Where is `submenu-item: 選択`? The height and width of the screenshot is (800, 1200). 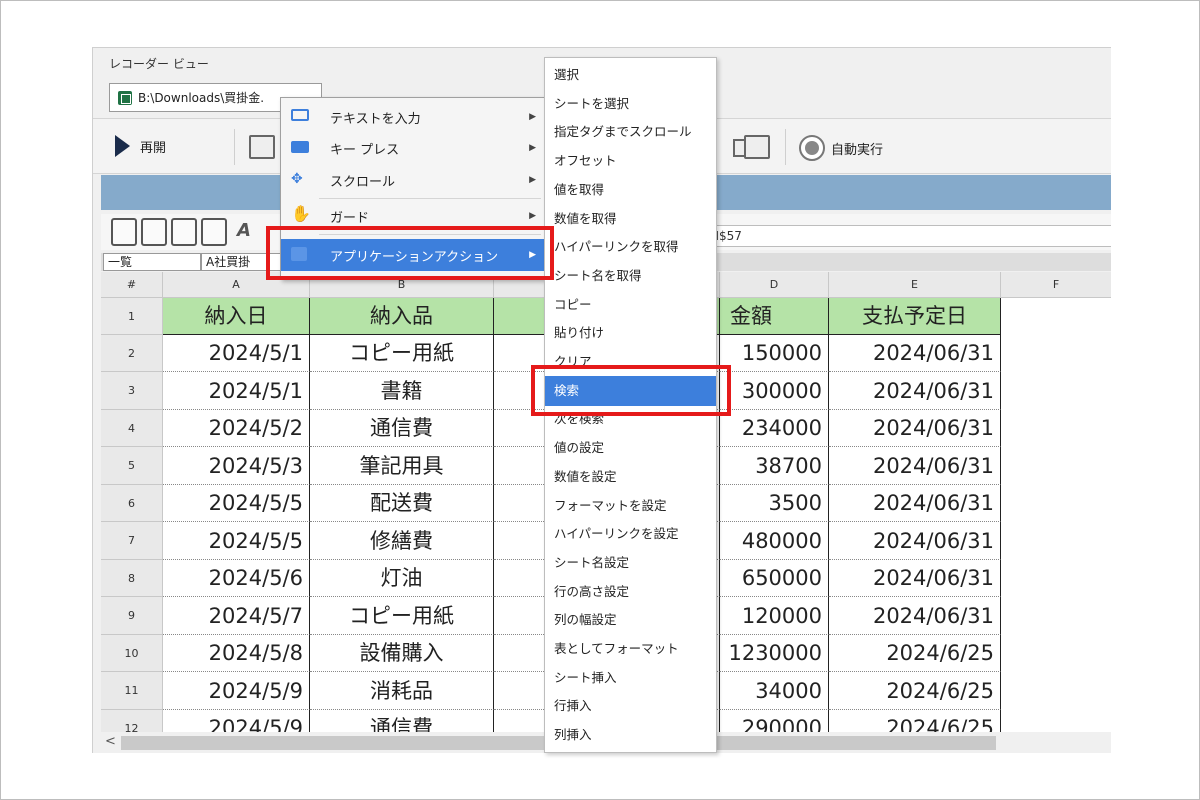 submenu-item: 選択 is located at coordinates (630, 75).